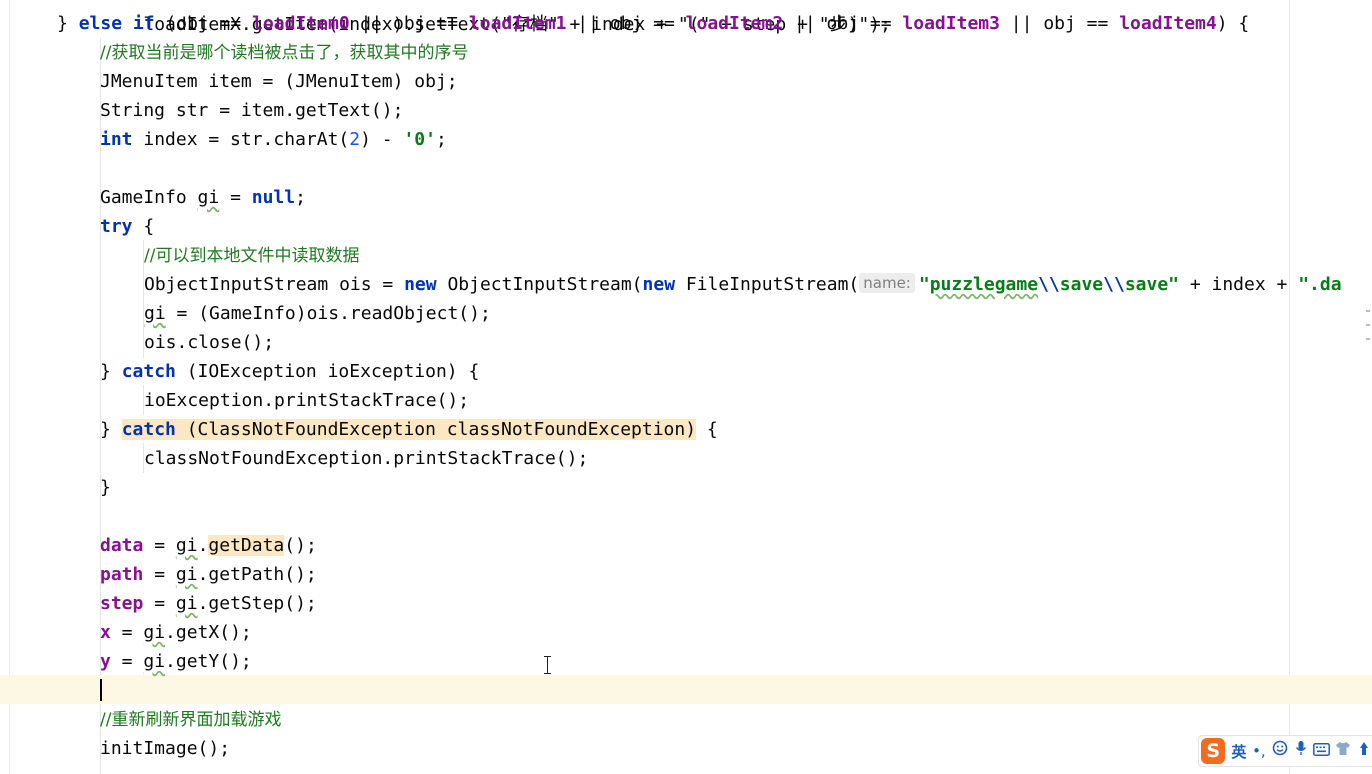 The image size is (1372, 774). What do you see at coordinates (1320, 284) in the screenshot?
I see `string-literal: ".da` at bounding box center [1320, 284].